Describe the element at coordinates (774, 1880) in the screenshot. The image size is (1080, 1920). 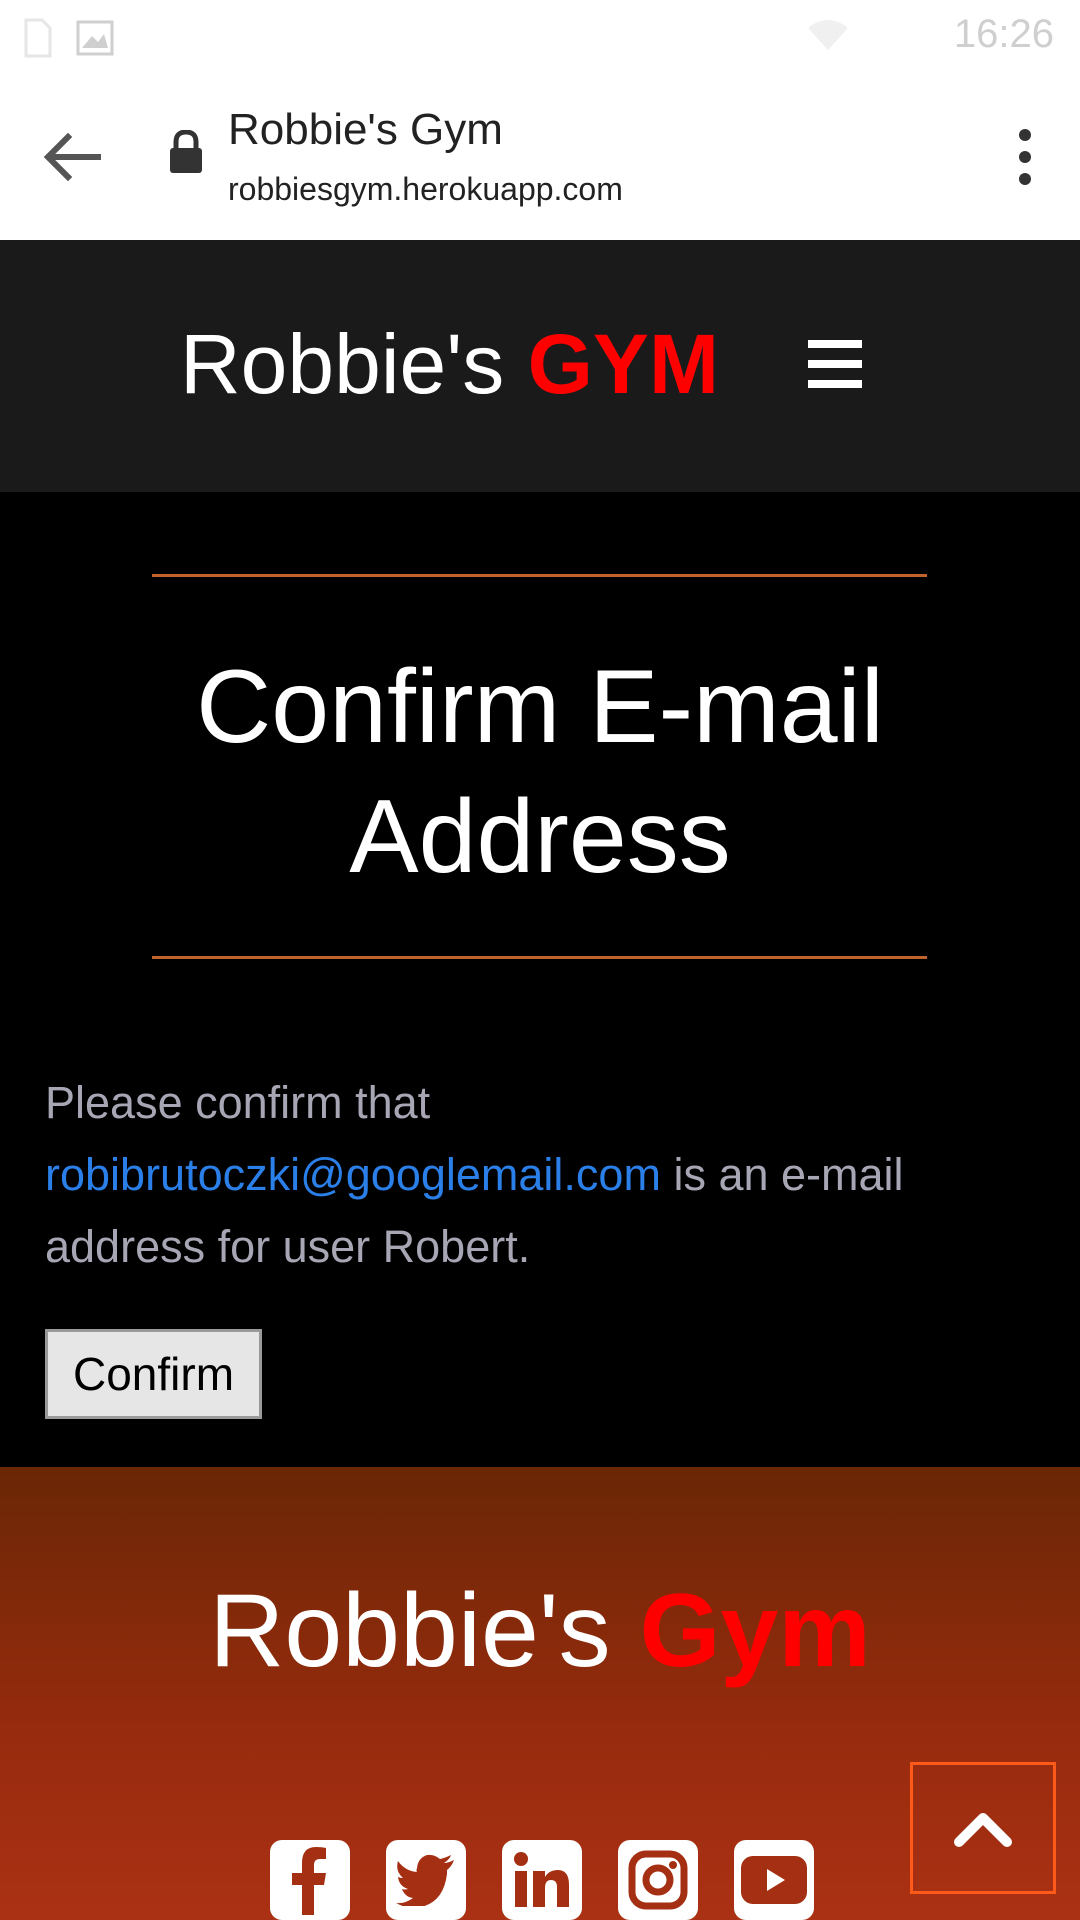
I see `youtube-icon` at that location.